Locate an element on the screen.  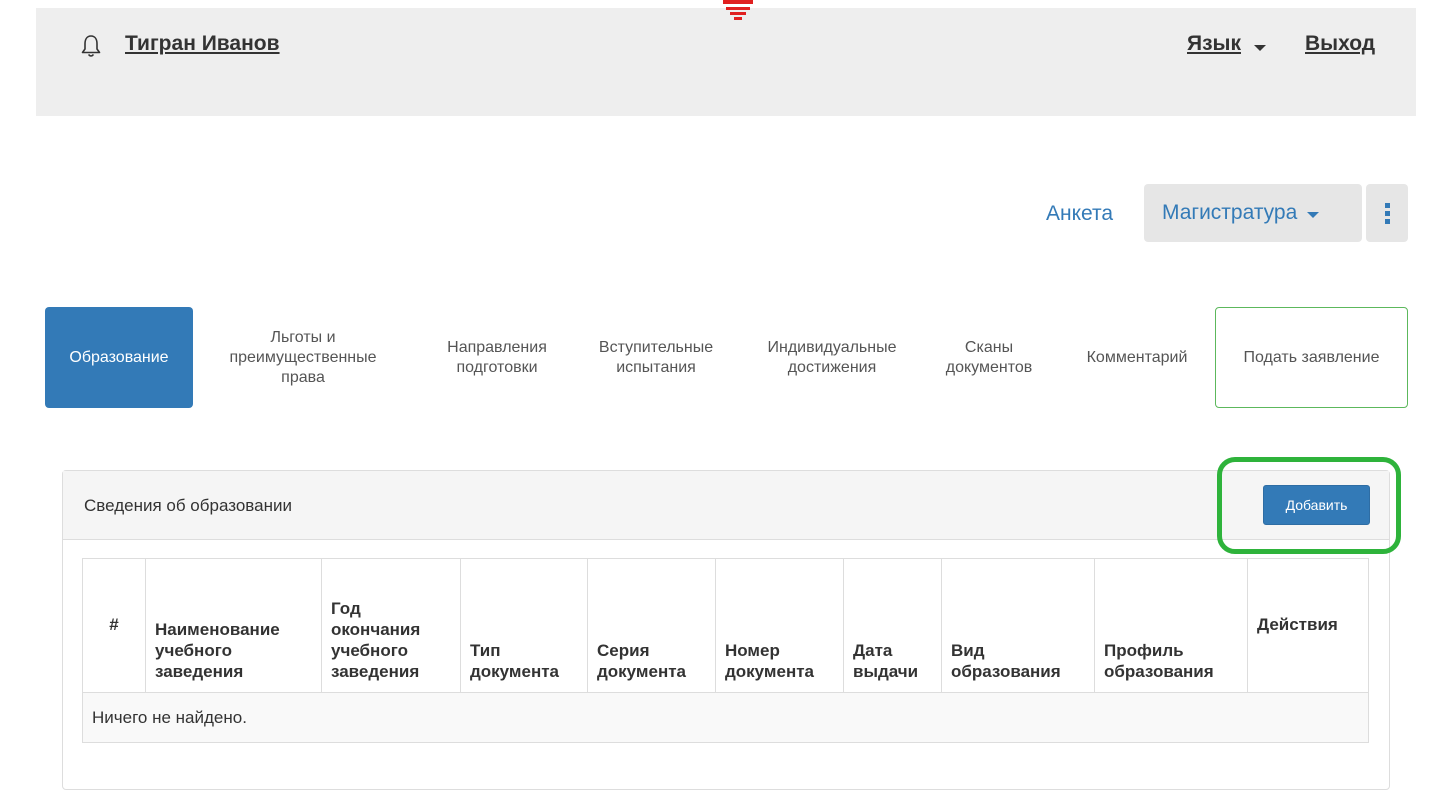
column-header: Вид образования is located at coordinates (1018, 625).